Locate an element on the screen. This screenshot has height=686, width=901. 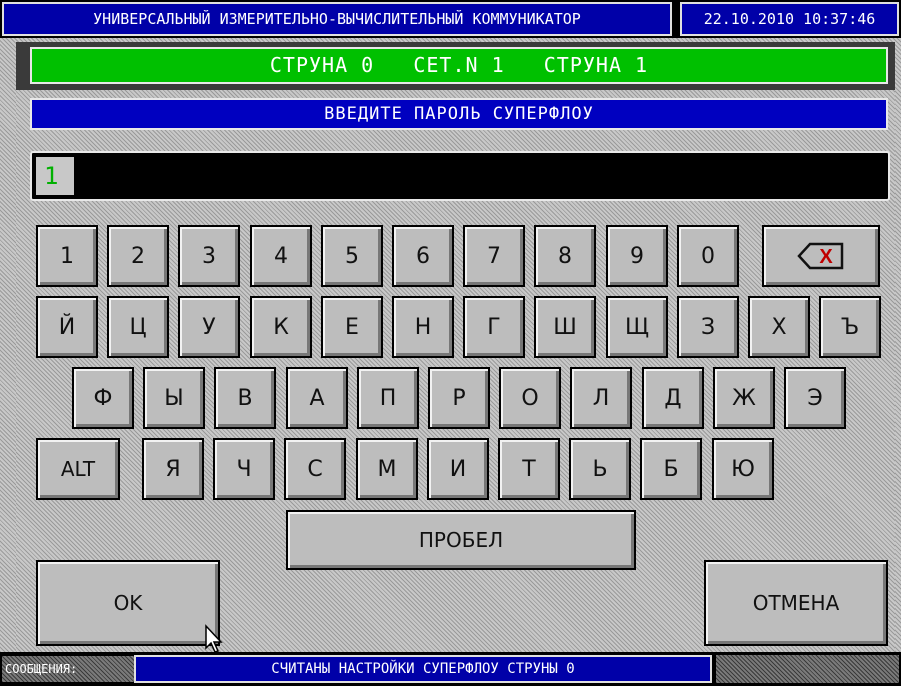
key-row2-8: Щ is located at coordinates (637, 327).